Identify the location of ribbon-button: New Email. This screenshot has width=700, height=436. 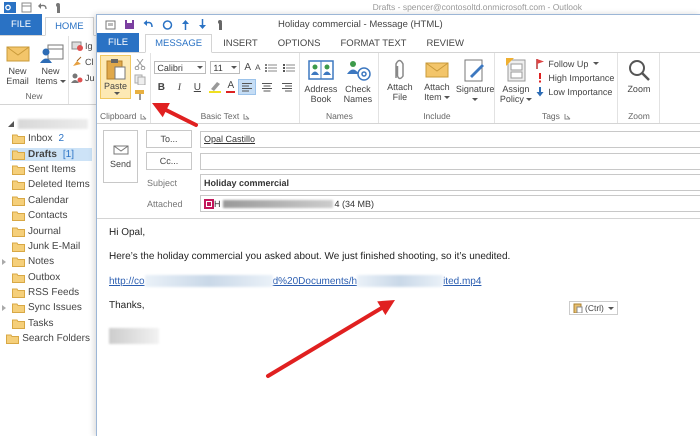
(17, 64).